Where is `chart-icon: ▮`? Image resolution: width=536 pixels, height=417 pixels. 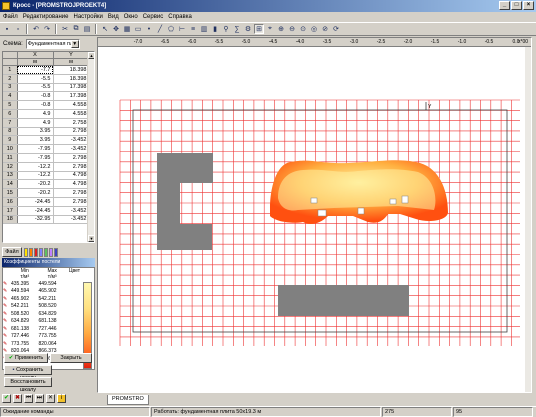 chart-icon: ▮ is located at coordinates (215, 29).